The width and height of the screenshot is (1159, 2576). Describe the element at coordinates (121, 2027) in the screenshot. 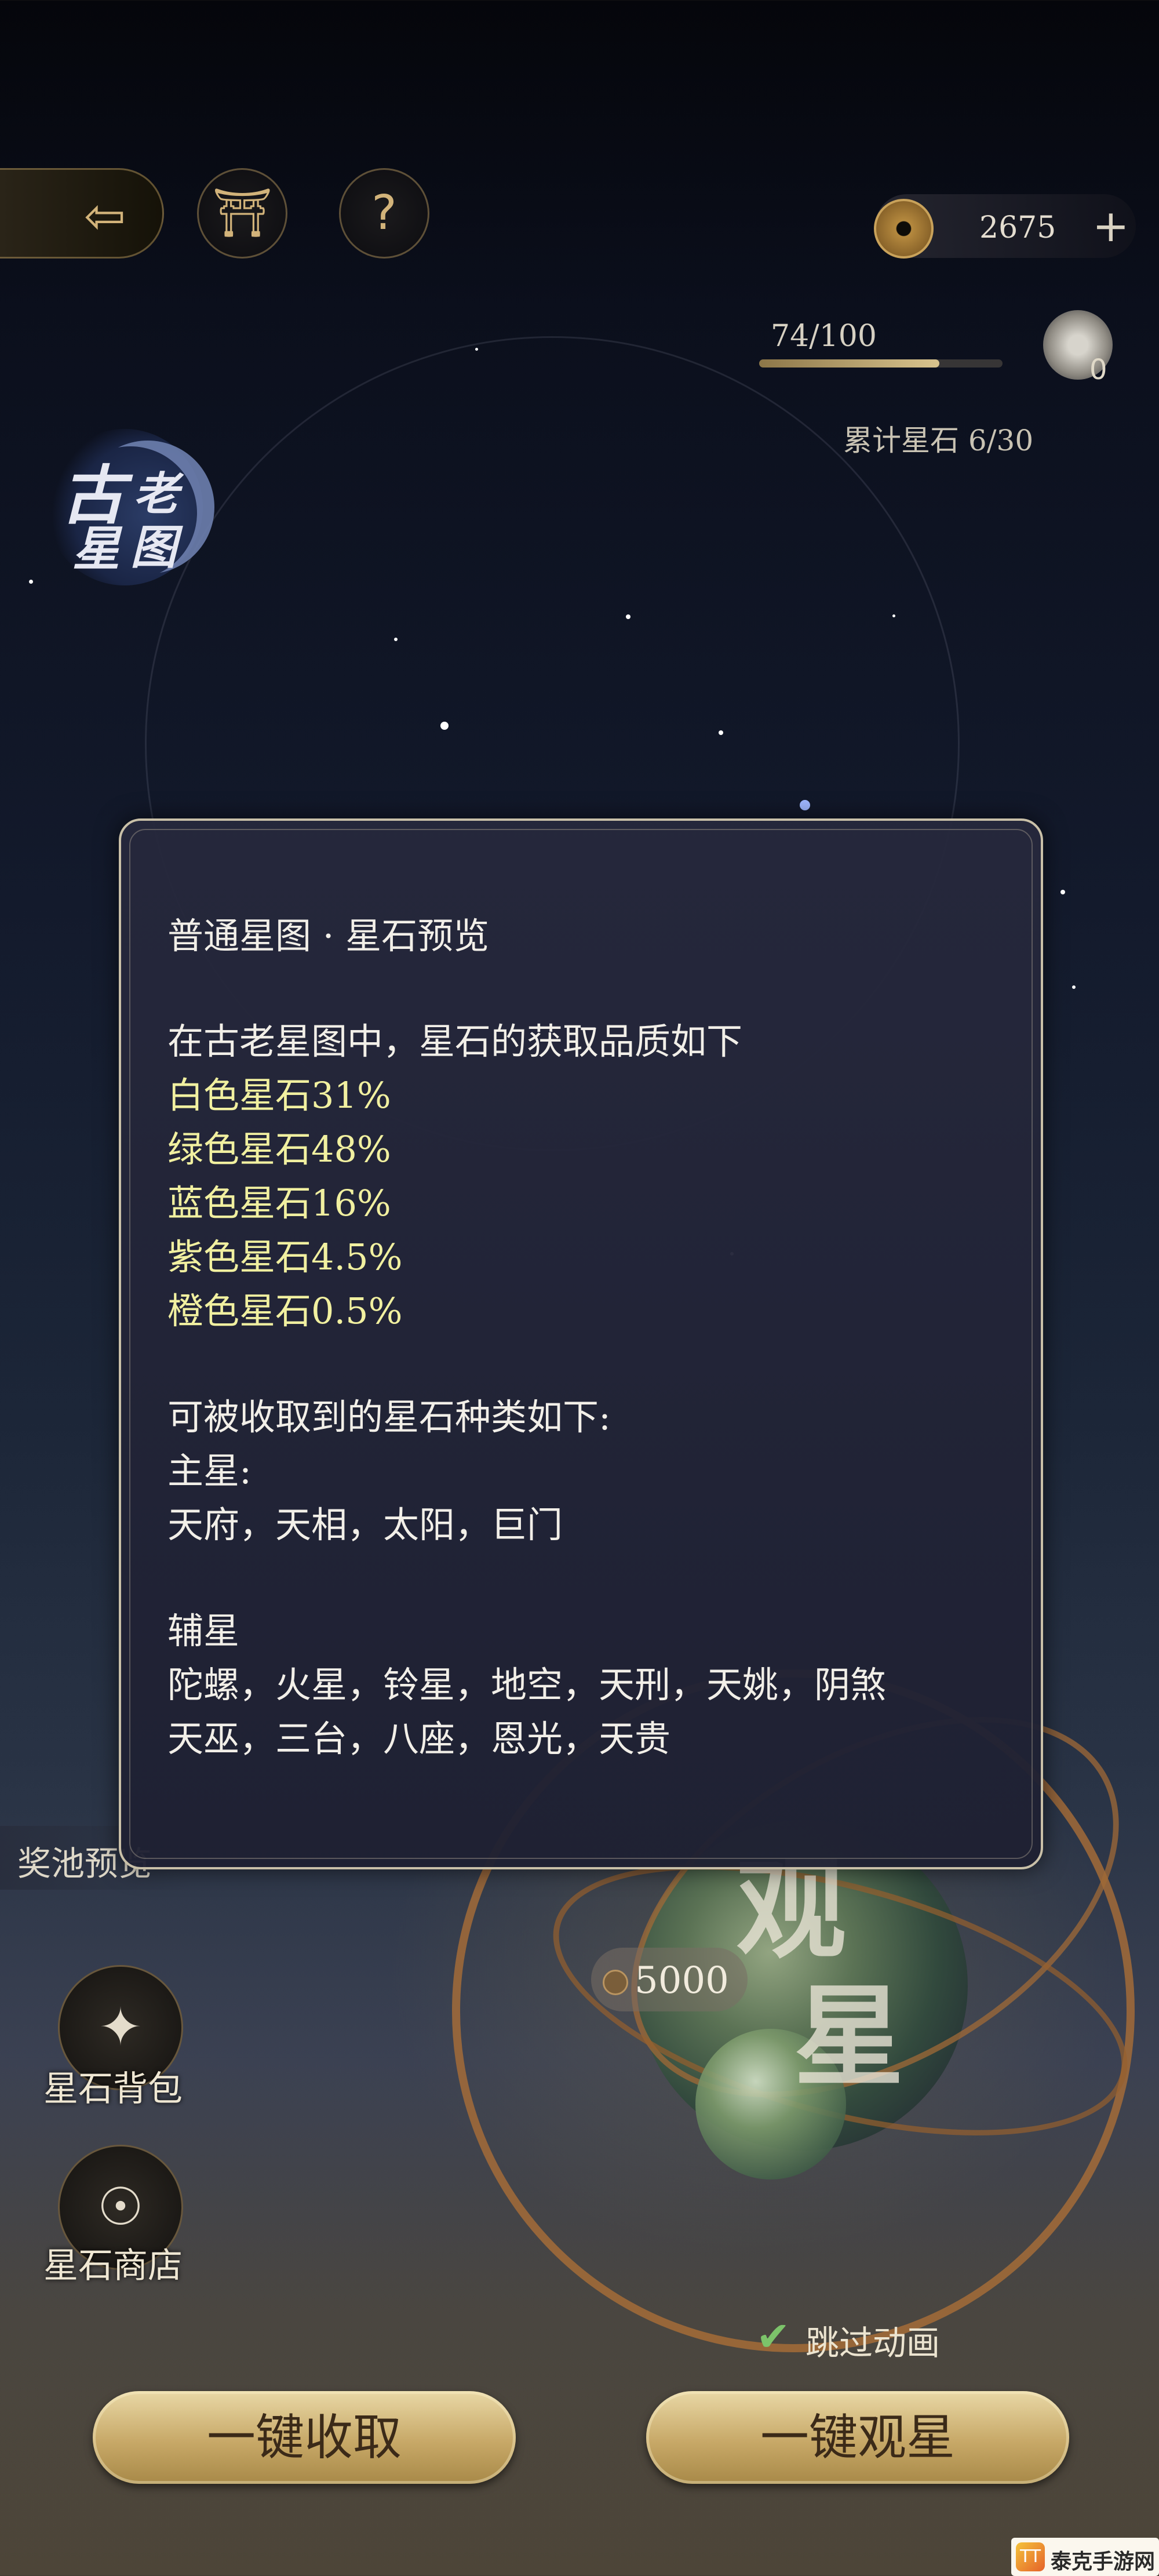

I see `bag-icon: ✦` at that location.